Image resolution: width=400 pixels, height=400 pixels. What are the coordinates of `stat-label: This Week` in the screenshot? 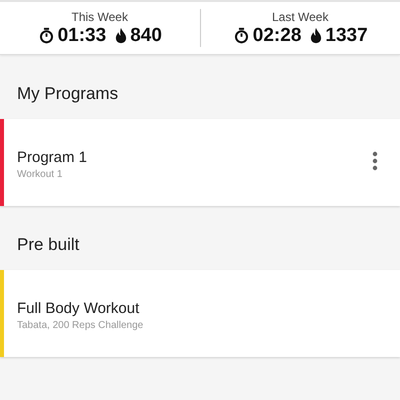 It's located at (100, 17).